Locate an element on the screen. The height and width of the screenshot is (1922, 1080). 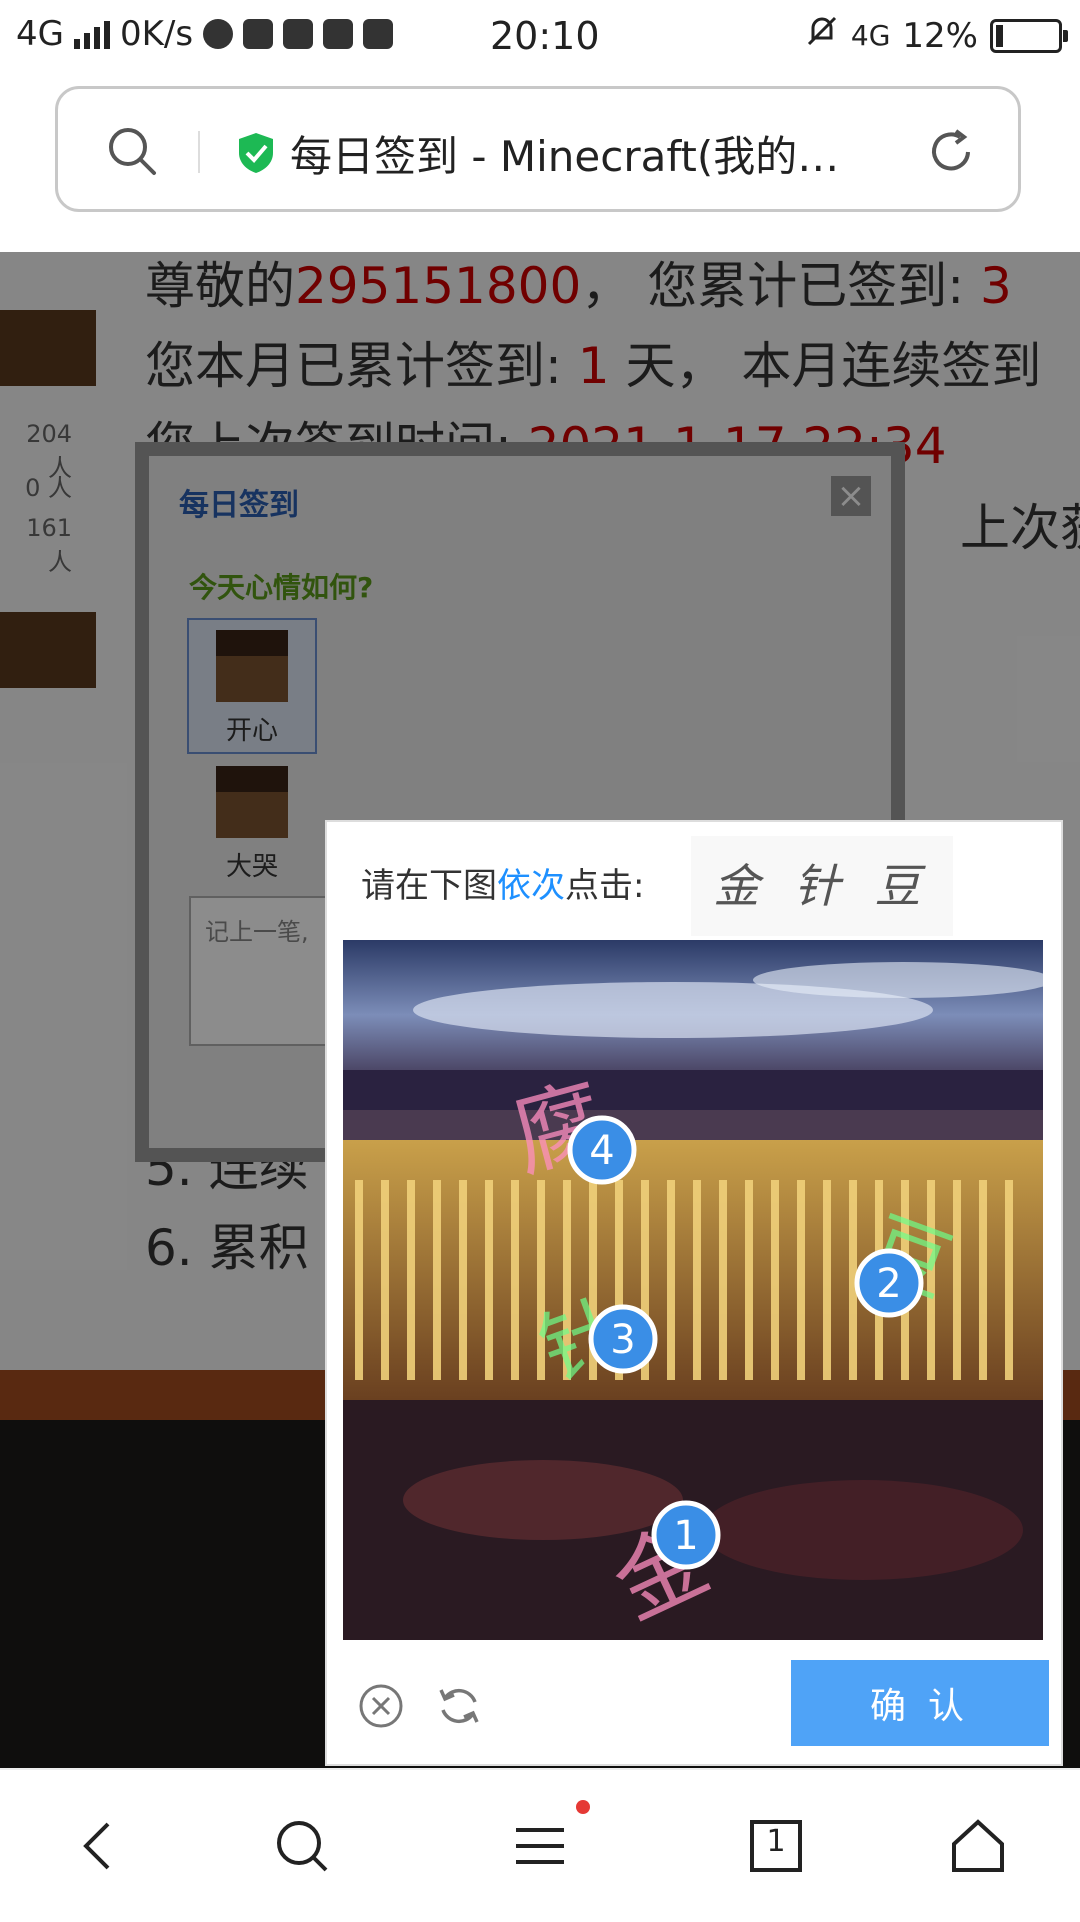
network-indicator-right: 4G is located at coordinates (870, 35).